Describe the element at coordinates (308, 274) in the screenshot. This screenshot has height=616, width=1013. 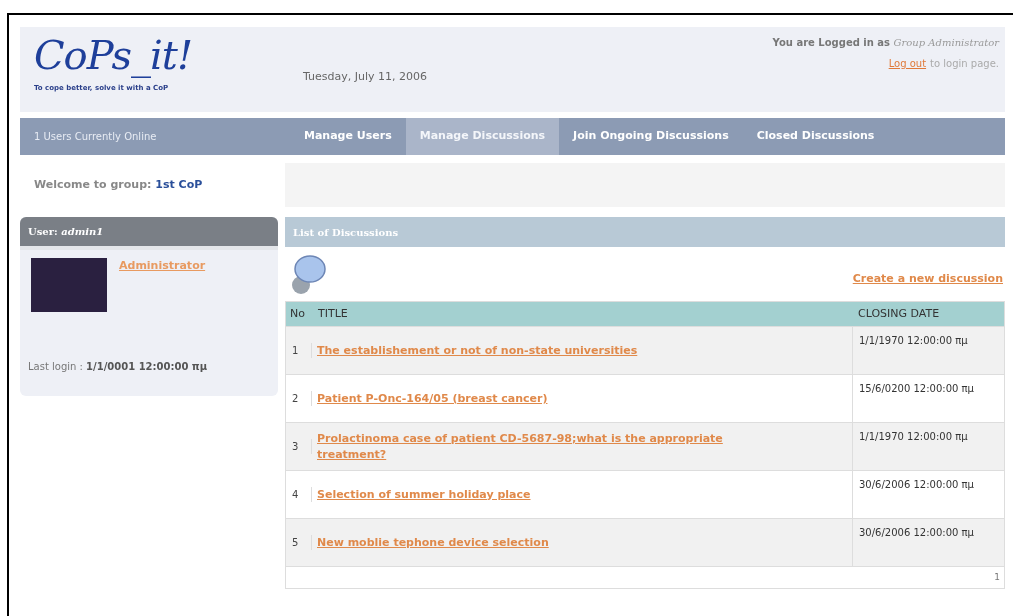
I see `speech-bubble-icon` at that location.